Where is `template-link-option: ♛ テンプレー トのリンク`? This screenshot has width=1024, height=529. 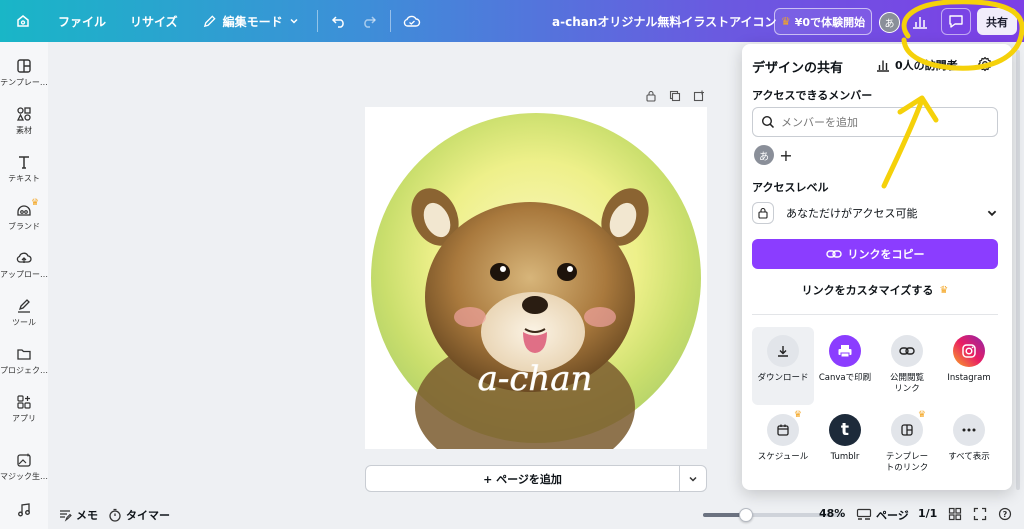 template-link-option: ♛ テンプレー トのリンク is located at coordinates (907, 445).